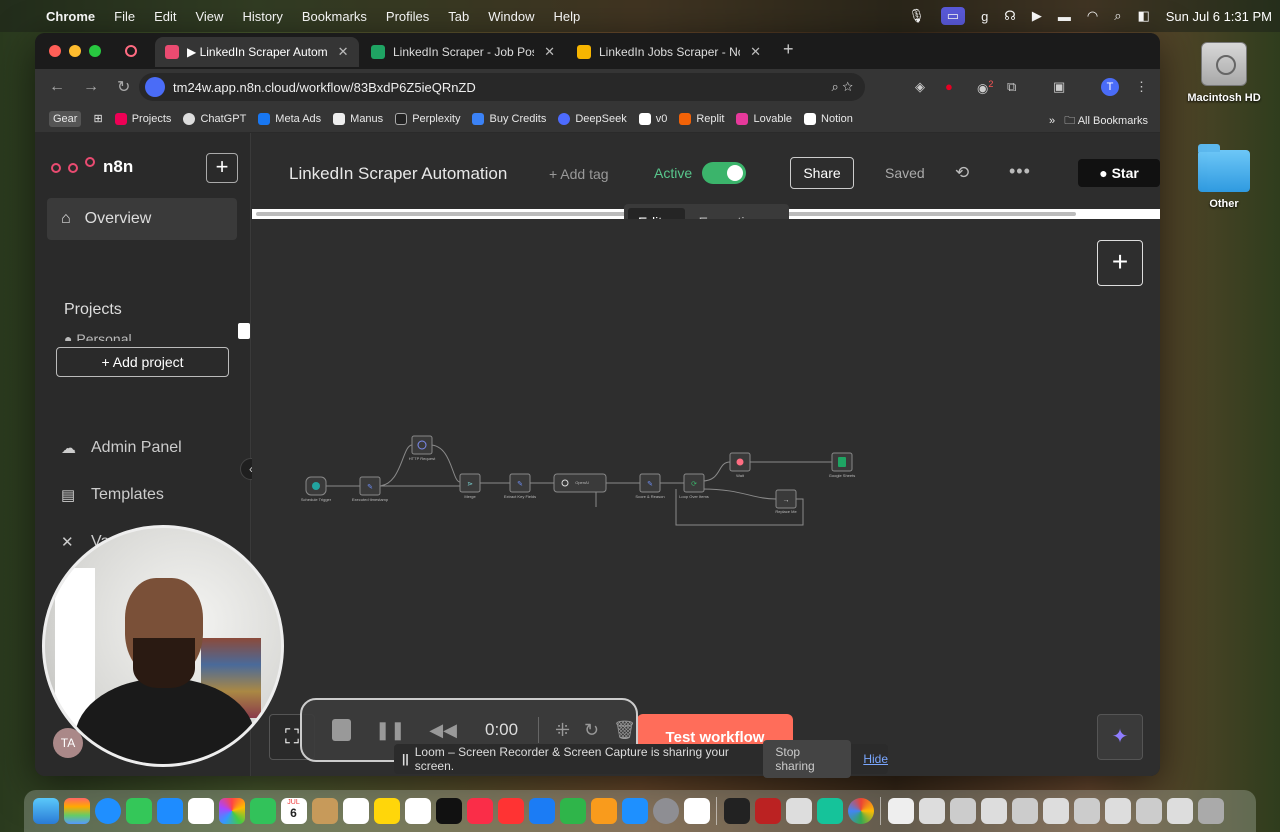 The width and height of the screenshot is (1280, 832). Describe the element at coordinates (262, 811) in the screenshot. I see `facetime-icon` at that location.